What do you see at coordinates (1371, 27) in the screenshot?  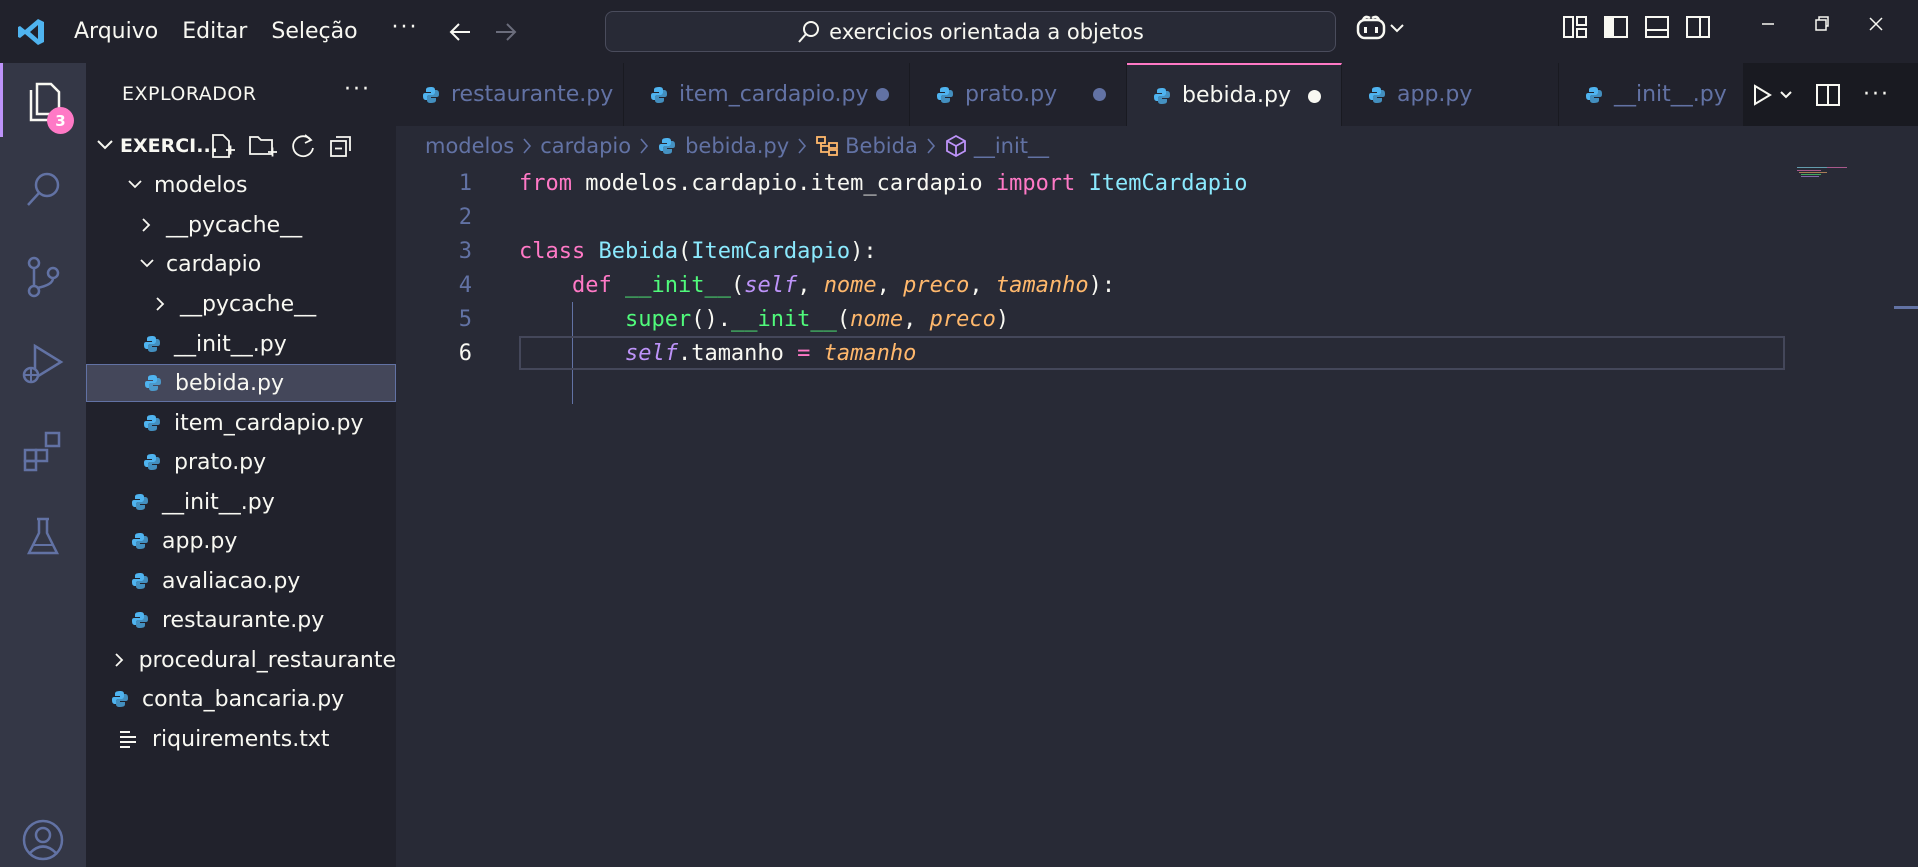 I see `copilot-icon` at bounding box center [1371, 27].